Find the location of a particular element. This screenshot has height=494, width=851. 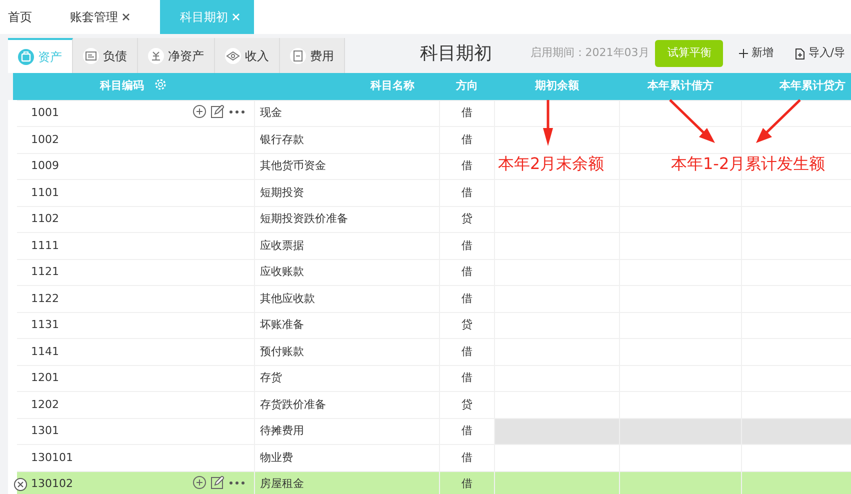

account-code: 1141 is located at coordinates (45, 351).